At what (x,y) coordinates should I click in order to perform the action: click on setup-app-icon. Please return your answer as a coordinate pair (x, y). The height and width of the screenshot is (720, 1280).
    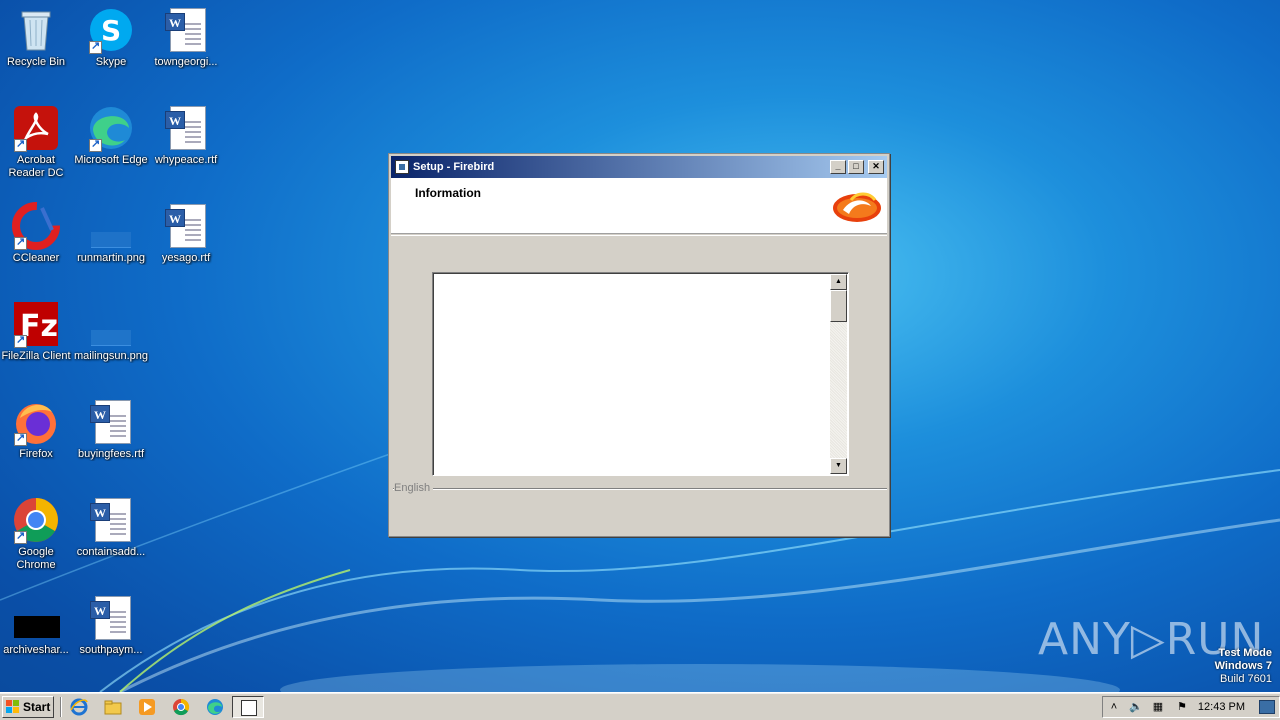
    Looking at the image, I should click on (402, 167).